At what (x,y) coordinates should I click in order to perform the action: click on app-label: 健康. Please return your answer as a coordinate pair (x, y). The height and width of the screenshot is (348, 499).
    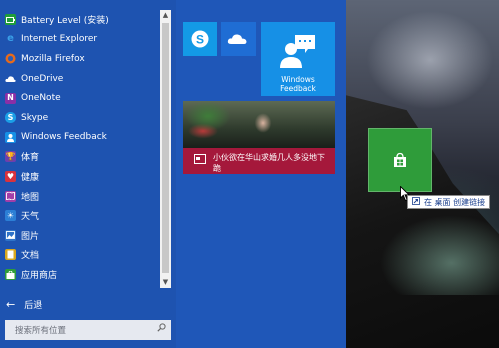
    Looking at the image, I should click on (30, 178).